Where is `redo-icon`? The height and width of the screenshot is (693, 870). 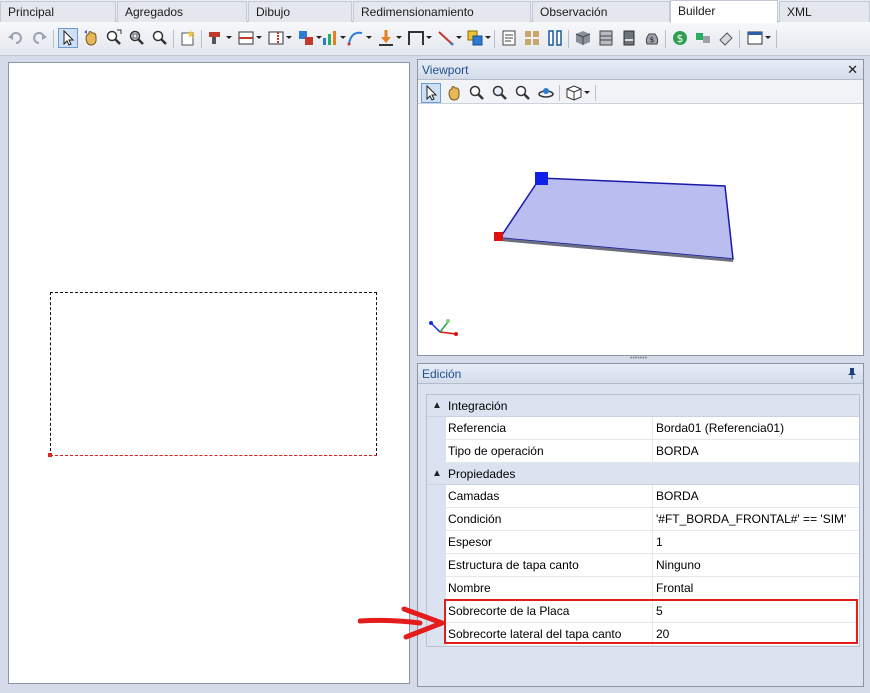
redo-icon is located at coordinates (39, 38).